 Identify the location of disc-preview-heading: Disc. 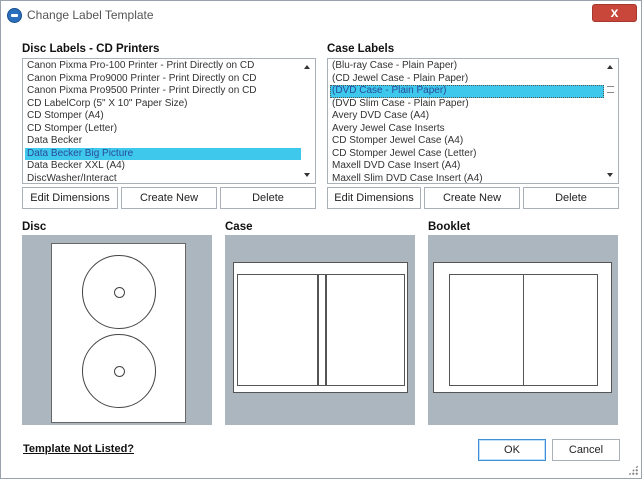
(34, 227).